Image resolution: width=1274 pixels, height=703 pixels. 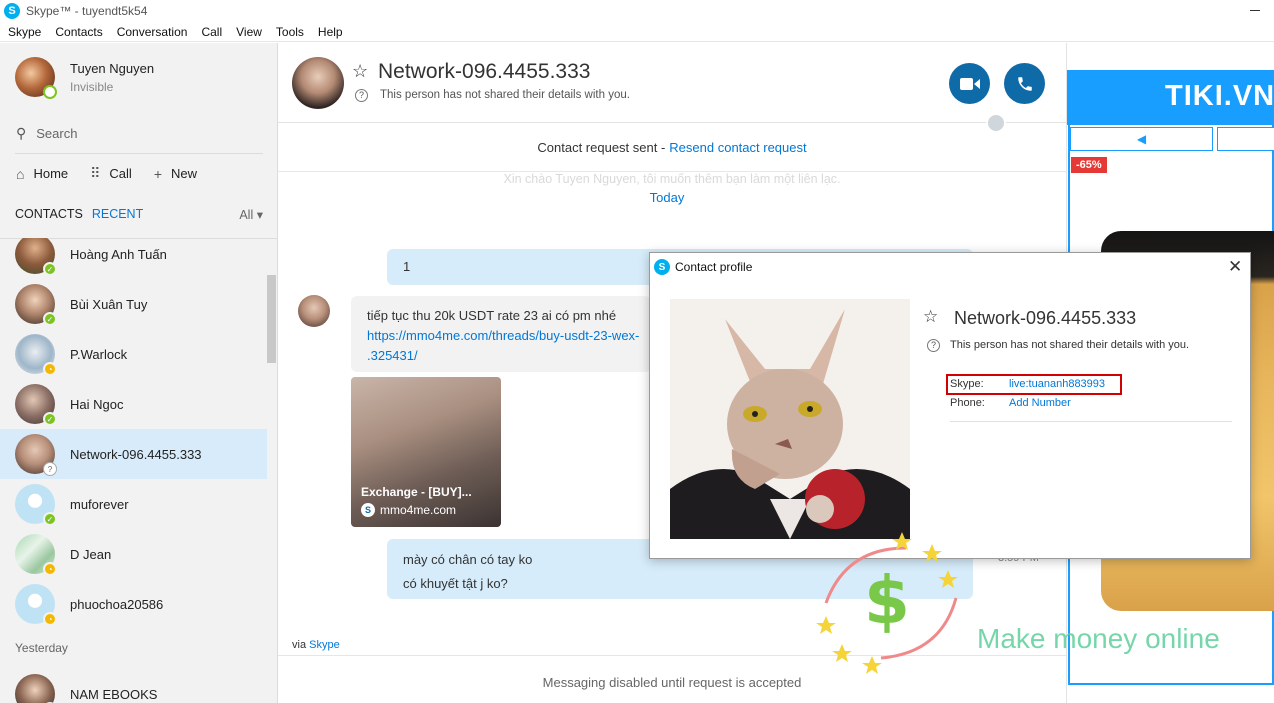 What do you see at coordinates (112, 68) in the screenshot?
I see `my-name: Tuyen Nguyen` at bounding box center [112, 68].